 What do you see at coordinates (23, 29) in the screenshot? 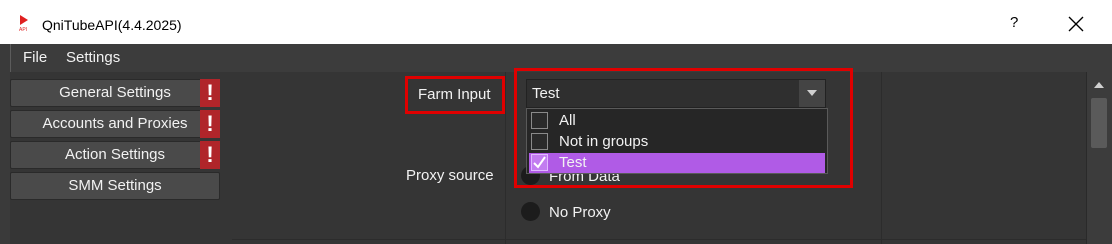
I see `svg-text: API` at bounding box center [23, 29].